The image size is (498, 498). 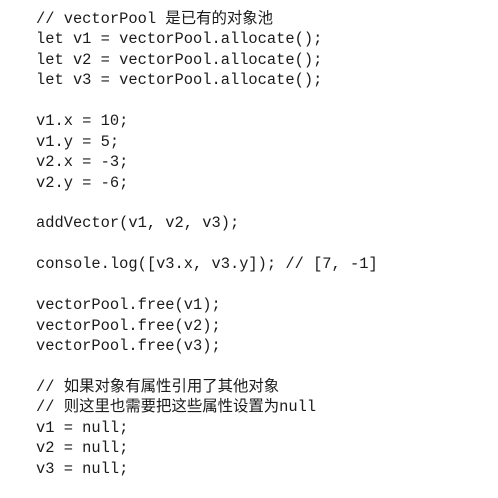 What do you see at coordinates (78, 141) in the screenshot?
I see `code-line: v1.y = 5;` at bounding box center [78, 141].